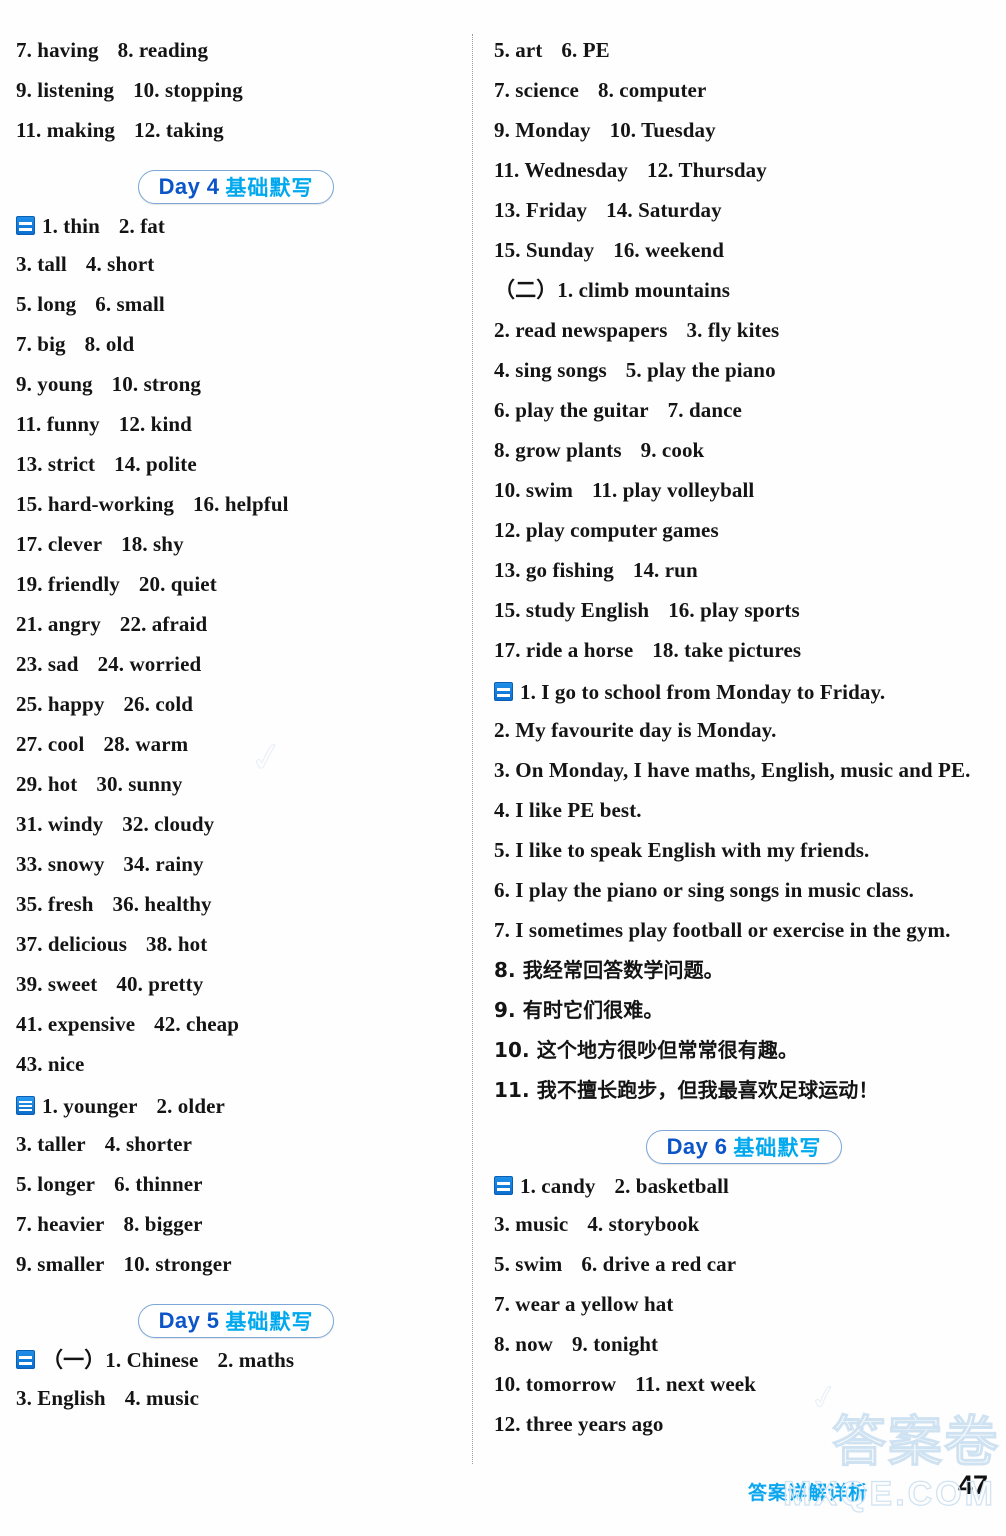  Describe the element at coordinates (808, 1493) in the screenshot. I see `footer-brand-label: 答案详解详析` at that location.